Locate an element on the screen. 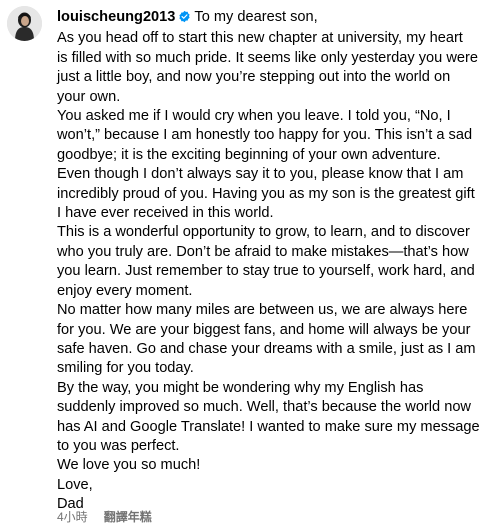  caption-line: enjoy every moment. is located at coordinates (125, 290).